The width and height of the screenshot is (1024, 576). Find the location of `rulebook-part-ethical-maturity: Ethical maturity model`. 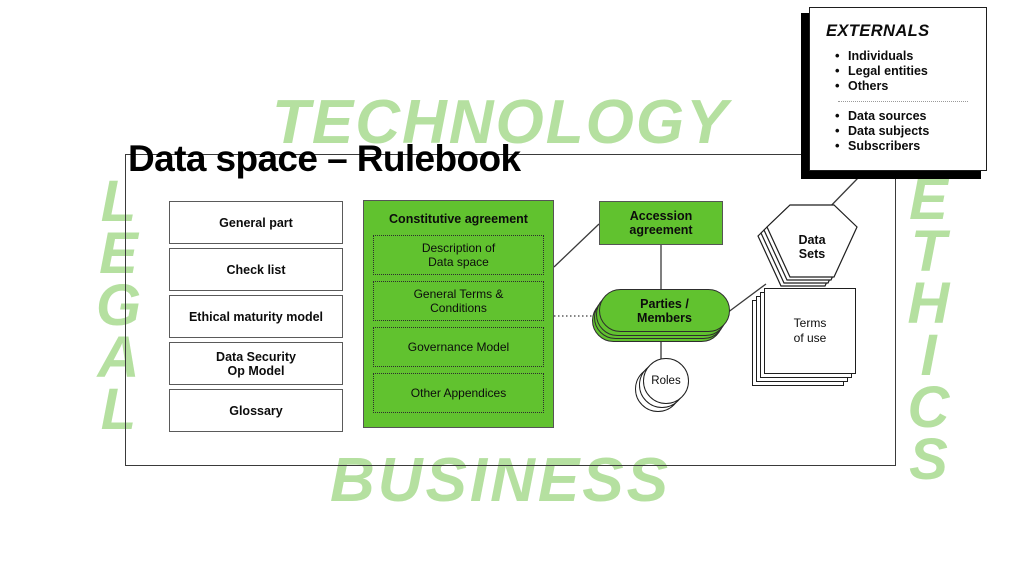

rulebook-part-ethical-maturity: Ethical maturity model is located at coordinates (256, 316).